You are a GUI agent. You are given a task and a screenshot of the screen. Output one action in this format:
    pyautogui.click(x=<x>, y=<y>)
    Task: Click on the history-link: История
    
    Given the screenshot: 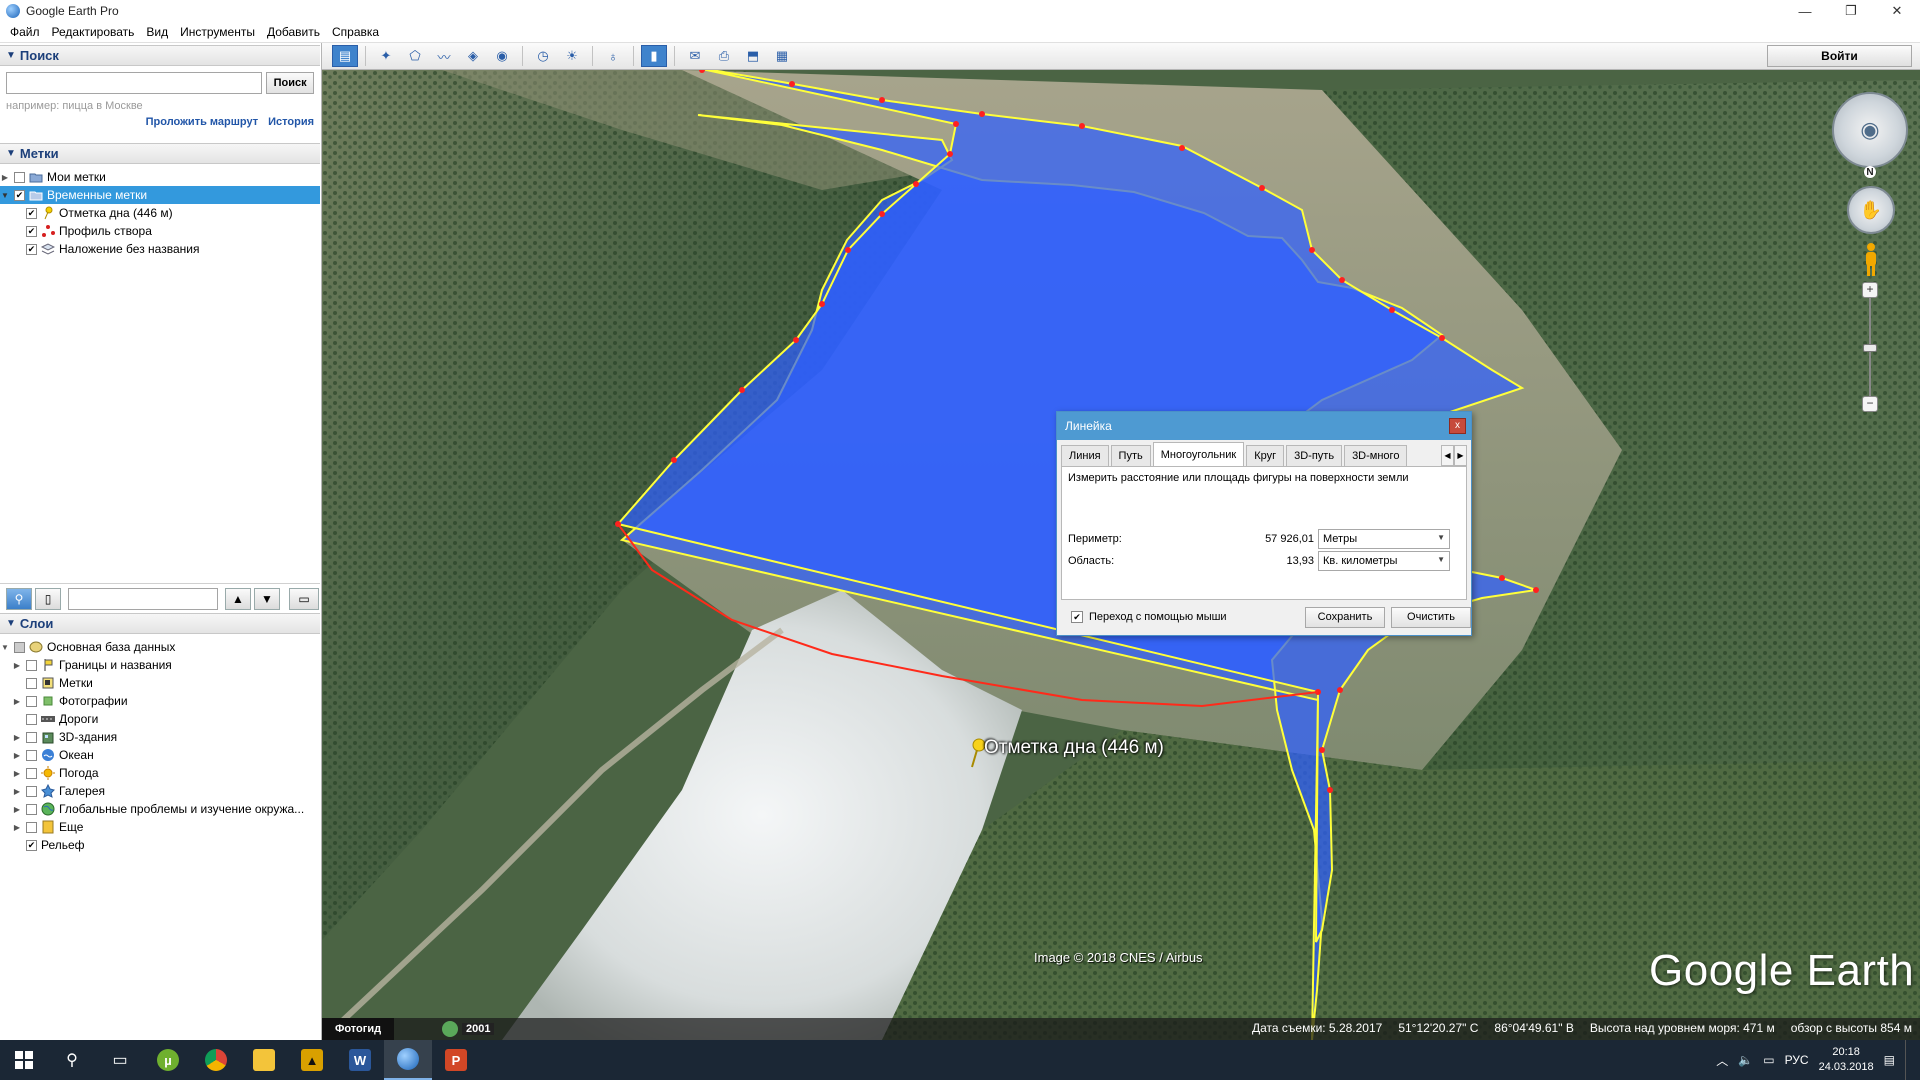 What is the action you would take?
    pyautogui.click(x=291, y=122)
    